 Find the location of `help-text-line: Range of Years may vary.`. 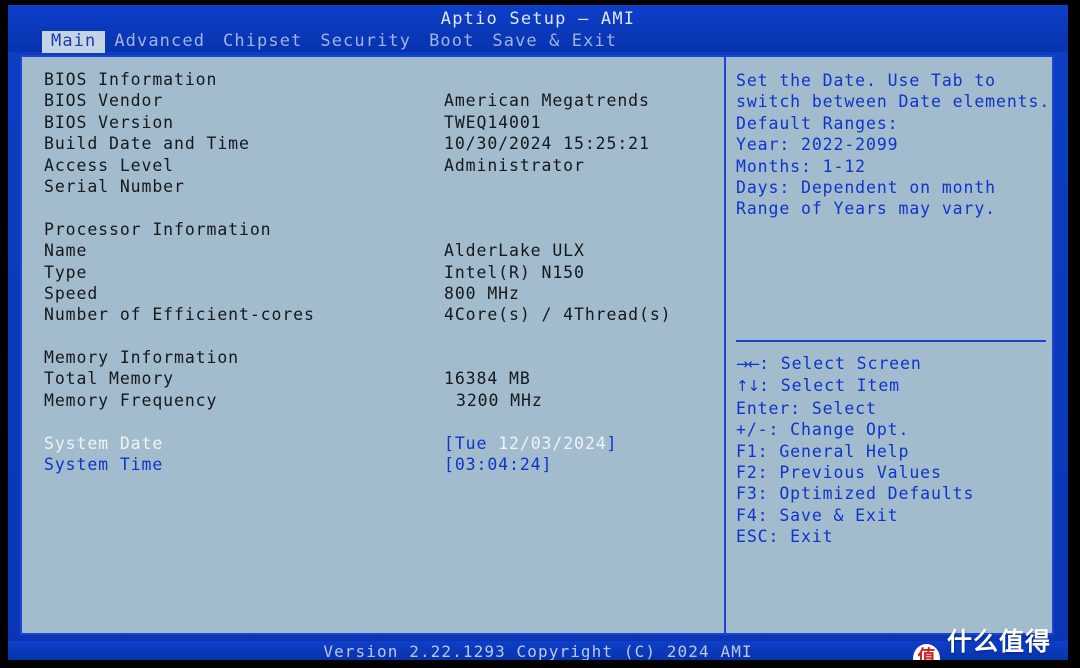

help-text-line: Range of Years may vary. is located at coordinates (866, 209).